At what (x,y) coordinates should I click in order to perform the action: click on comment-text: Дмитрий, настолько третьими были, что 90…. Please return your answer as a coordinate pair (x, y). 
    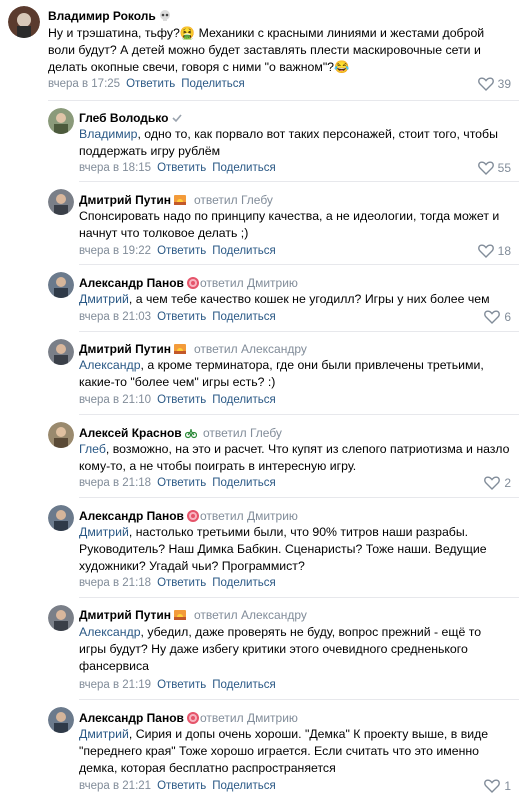
    Looking at the image, I should click on (283, 549).